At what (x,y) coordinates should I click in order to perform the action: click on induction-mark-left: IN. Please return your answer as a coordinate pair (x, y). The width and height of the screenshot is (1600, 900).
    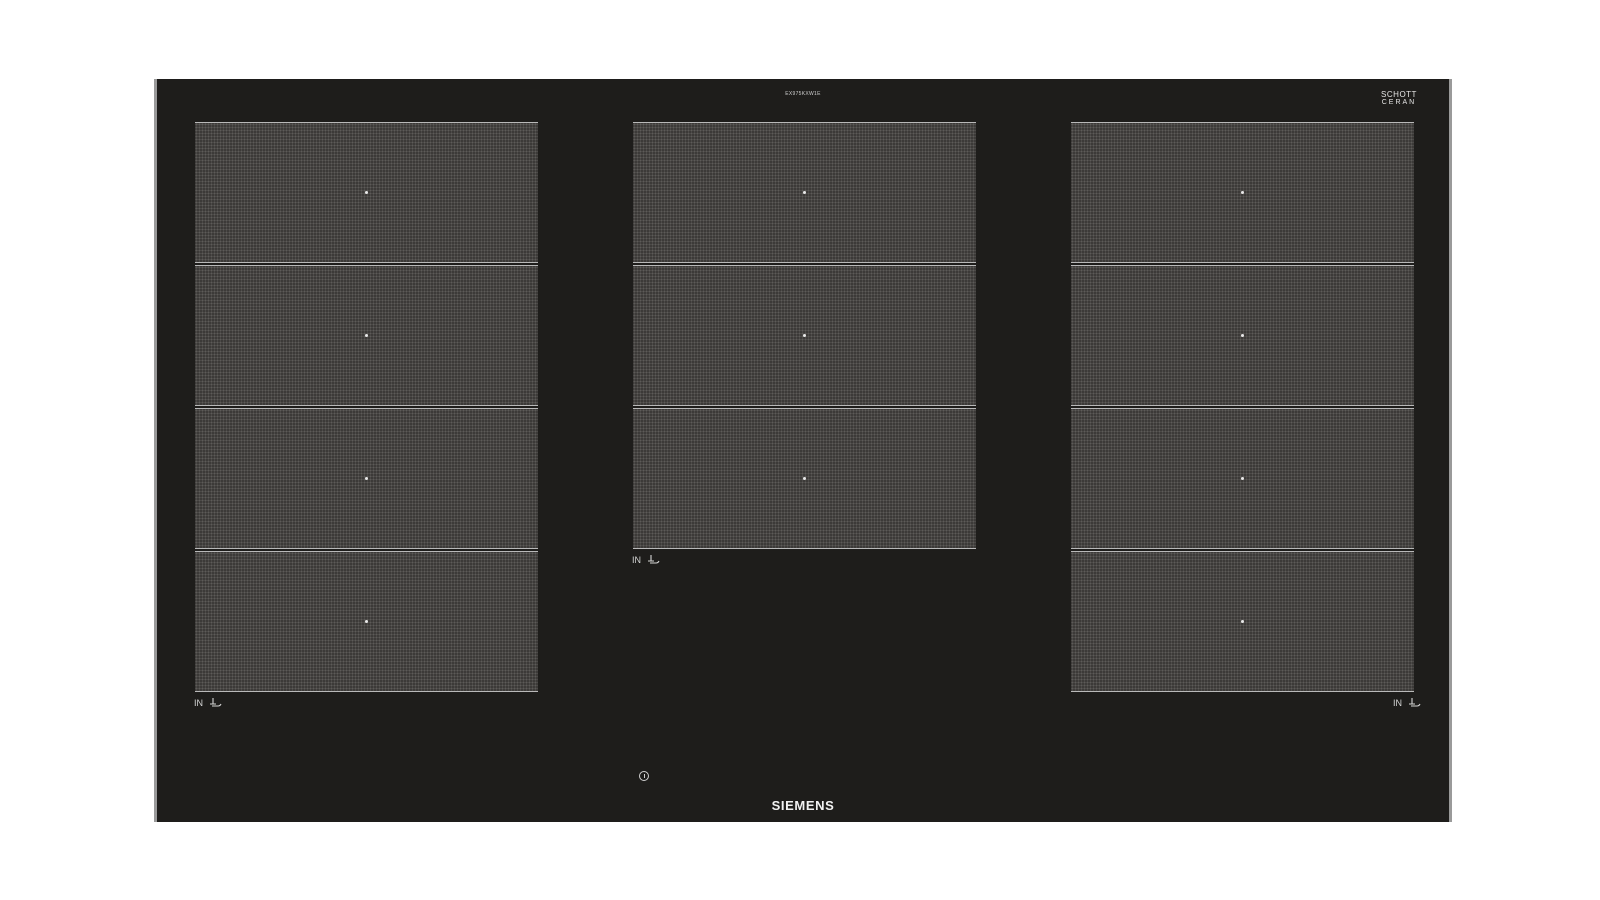
    Looking at the image, I should click on (208, 703).